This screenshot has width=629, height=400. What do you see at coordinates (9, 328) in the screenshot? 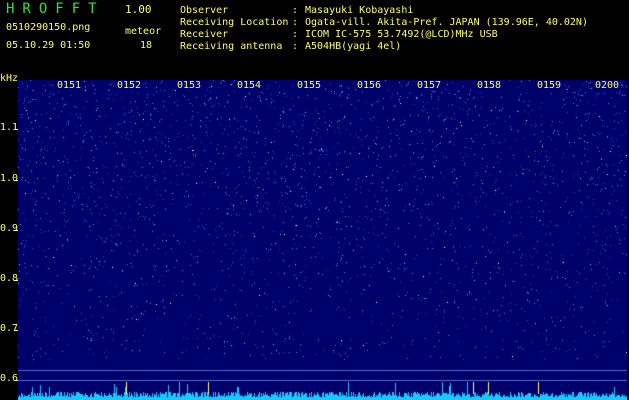
I see `axis-label: 0.7` at bounding box center [9, 328].